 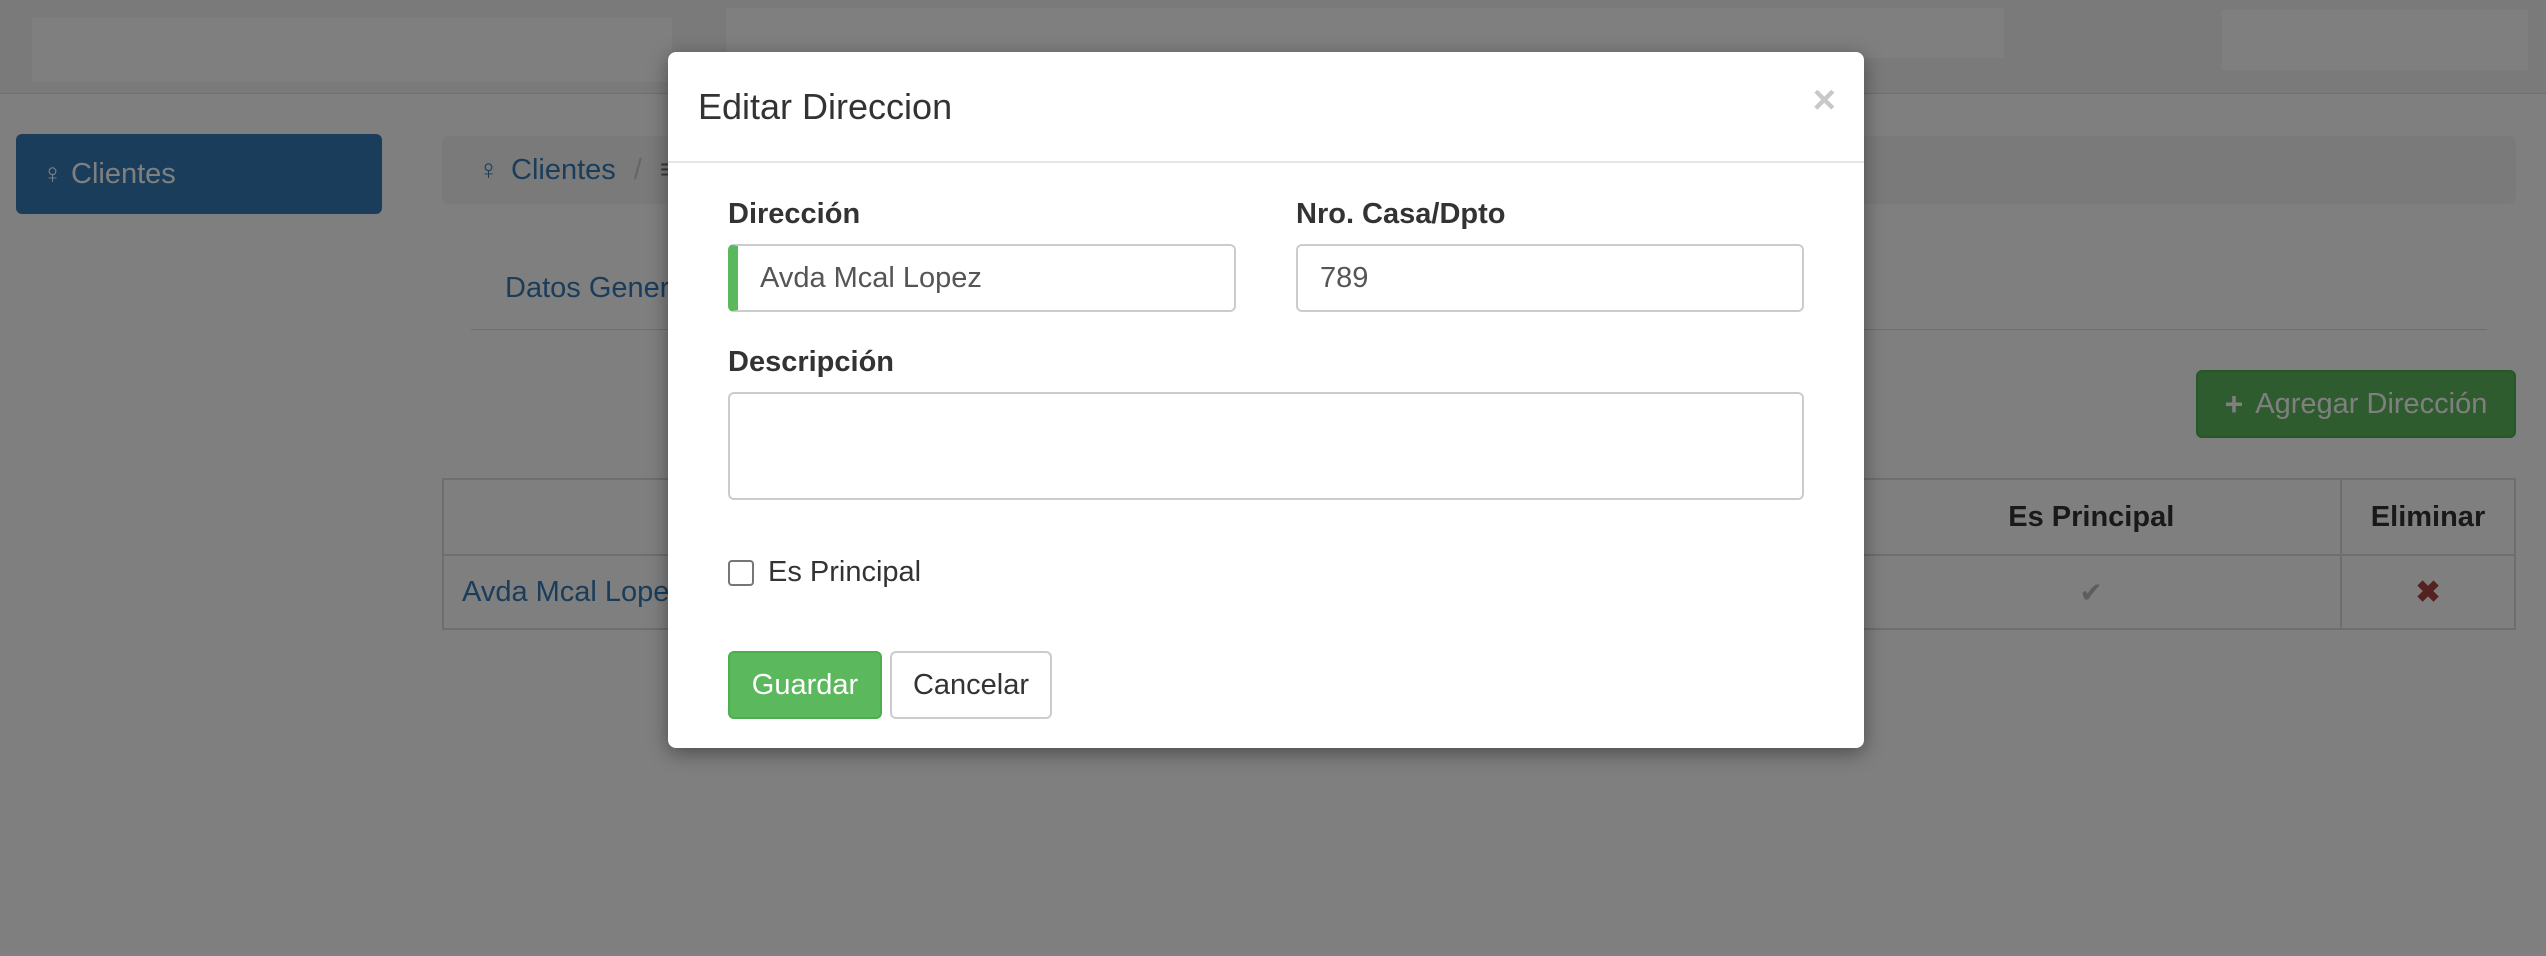 I want to click on nro-casa-label: Nro. Casa/Dpto, so click(x=1401, y=214).